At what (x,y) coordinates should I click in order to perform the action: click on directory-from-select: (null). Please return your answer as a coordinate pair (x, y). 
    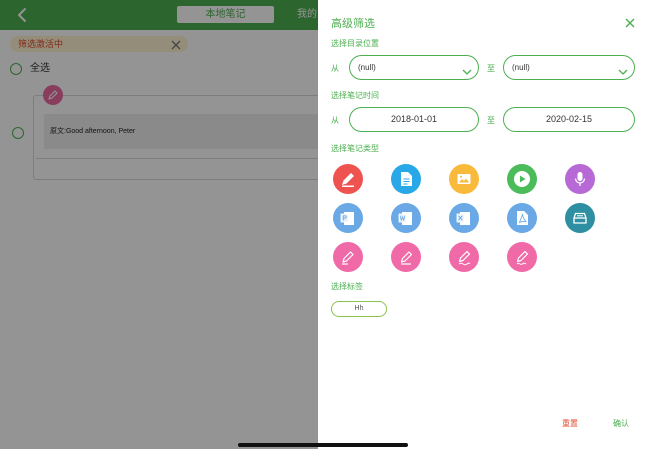
    Looking at the image, I should click on (414, 67).